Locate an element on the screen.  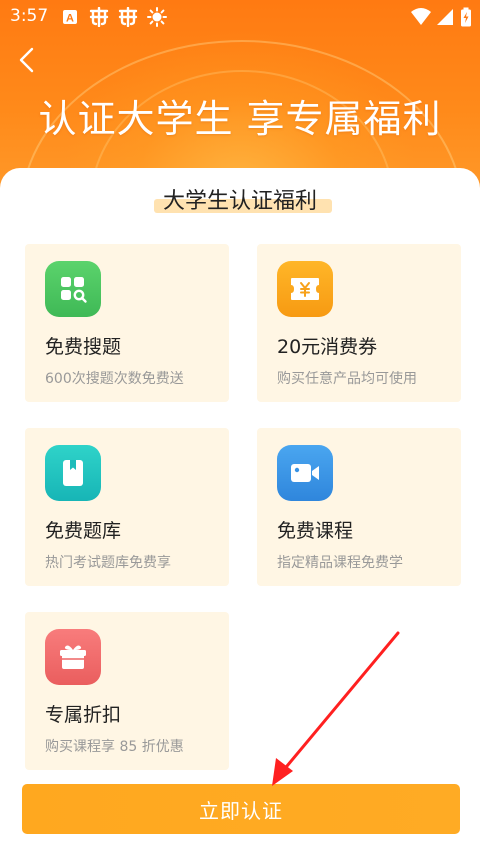
page-title: 认证大学生 享专属福利 is located at coordinates (240, 119).